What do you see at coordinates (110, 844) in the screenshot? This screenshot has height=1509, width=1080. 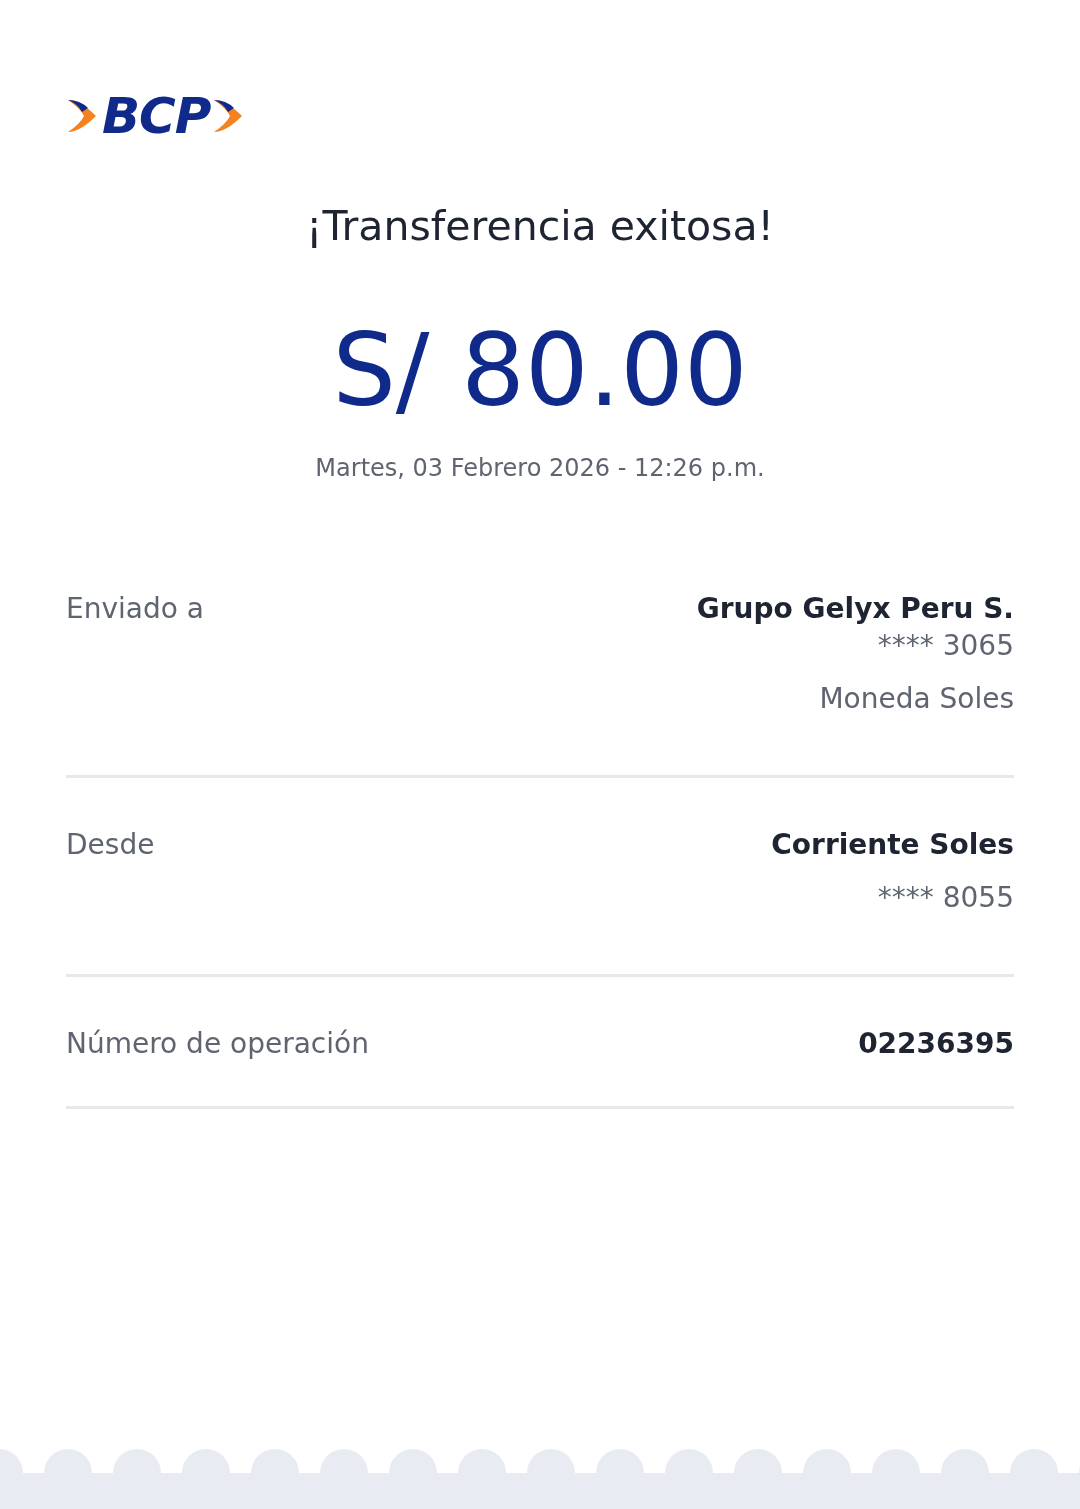 I see `detail-label: Desde` at bounding box center [110, 844].